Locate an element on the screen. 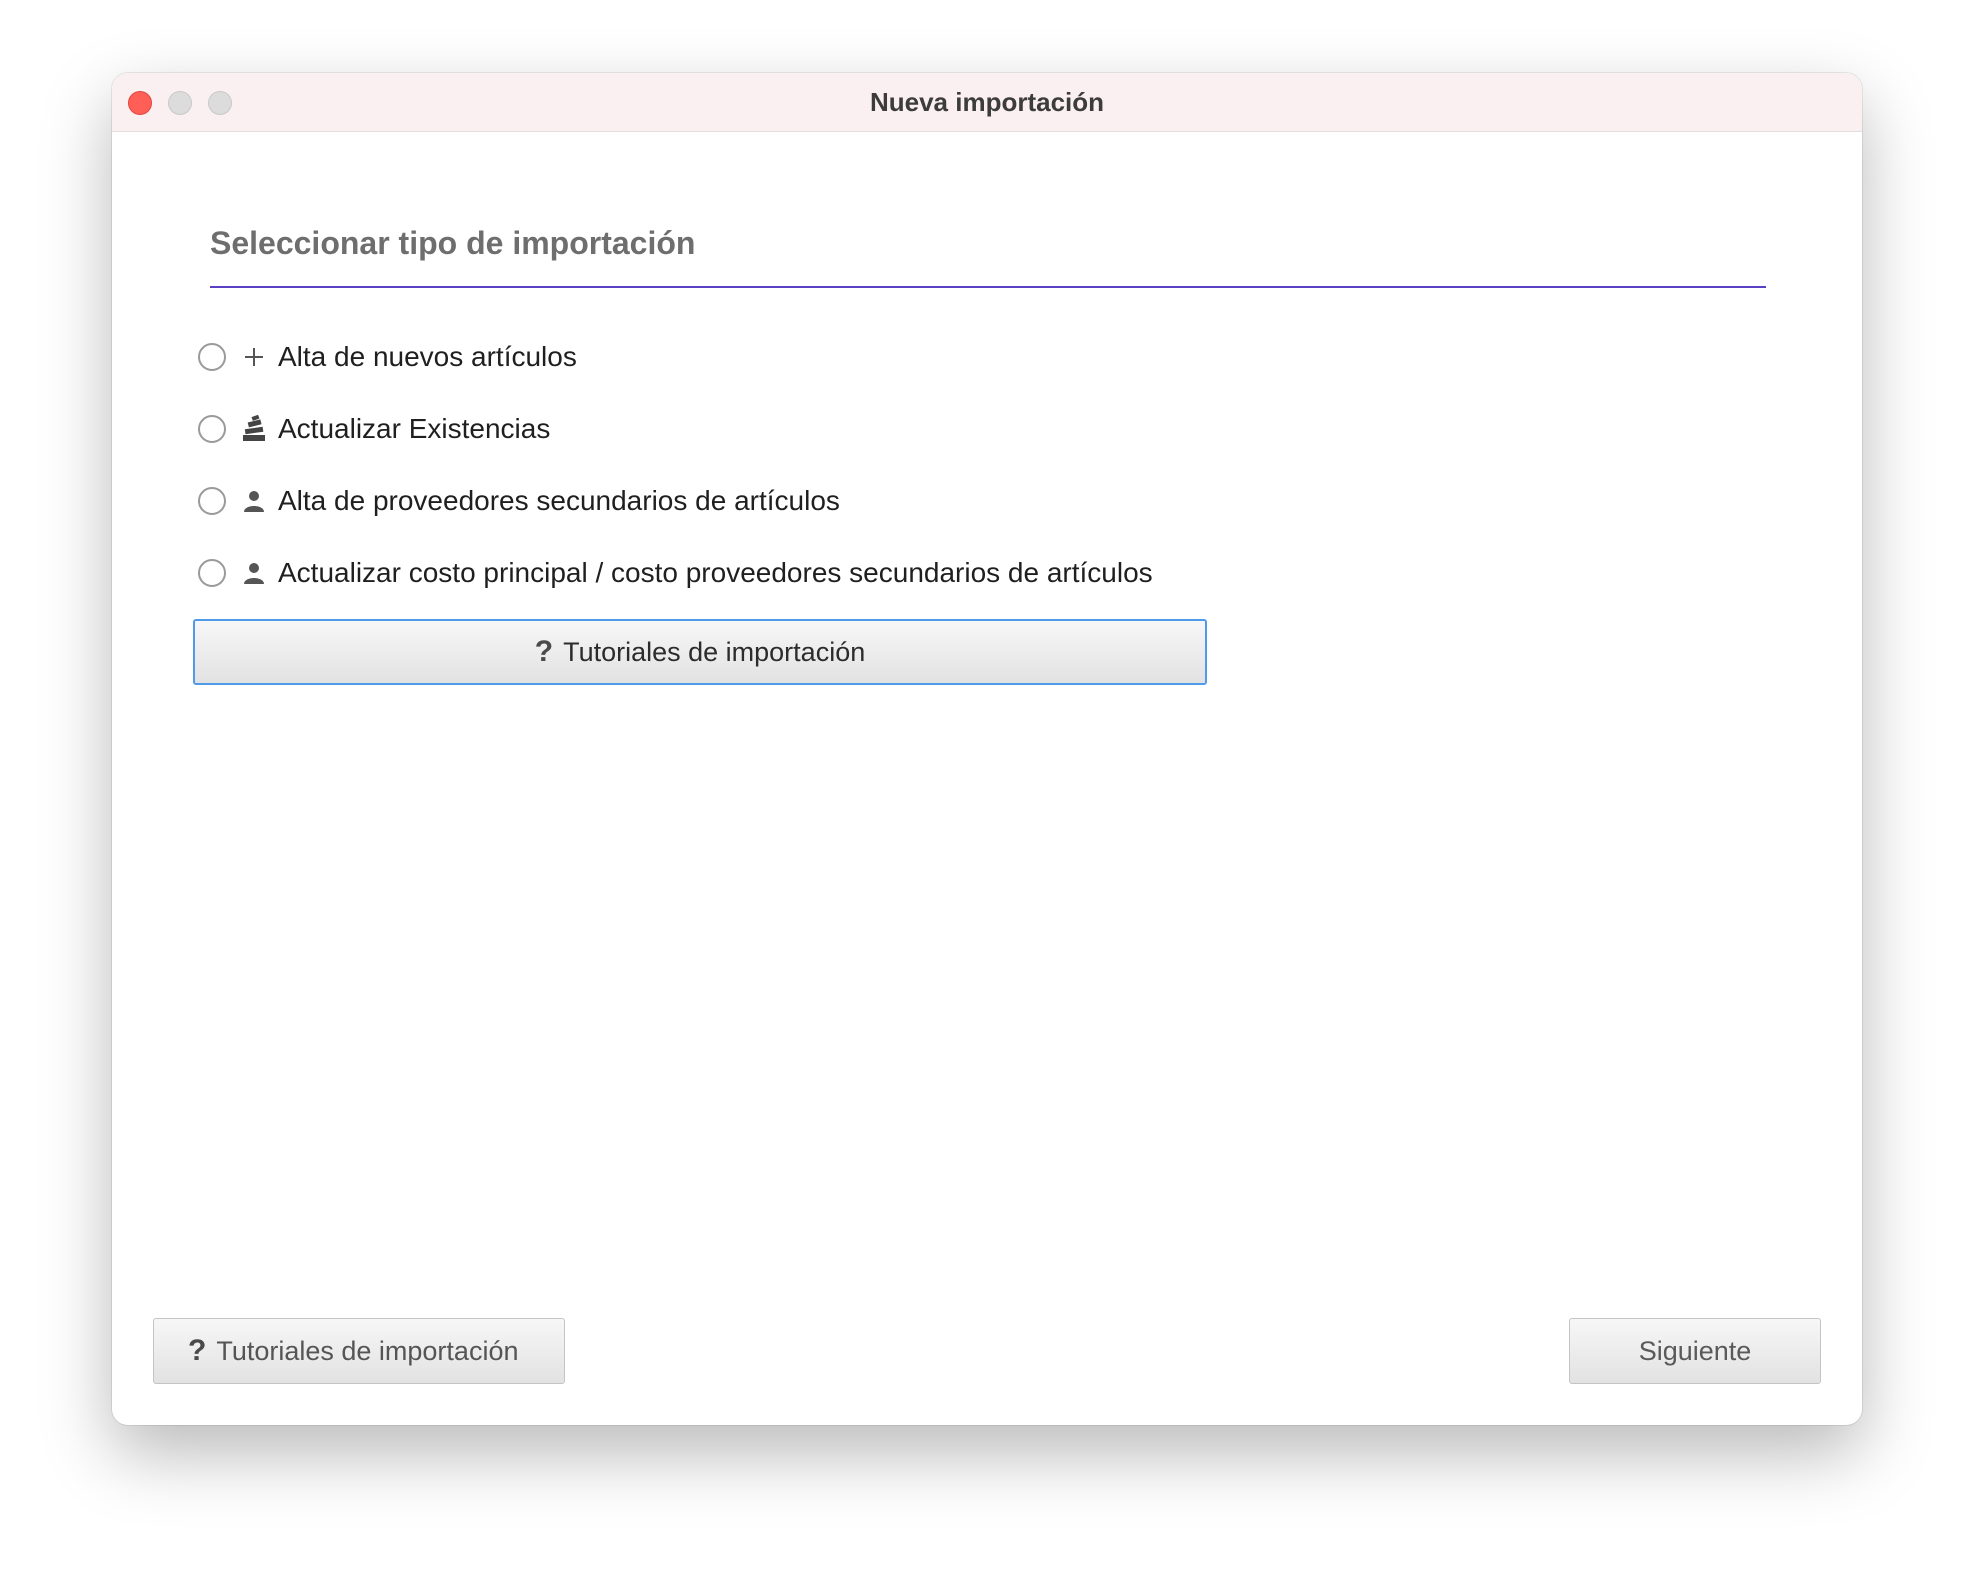  next-button: Siguiente is located at coordinates (1695, 1351).